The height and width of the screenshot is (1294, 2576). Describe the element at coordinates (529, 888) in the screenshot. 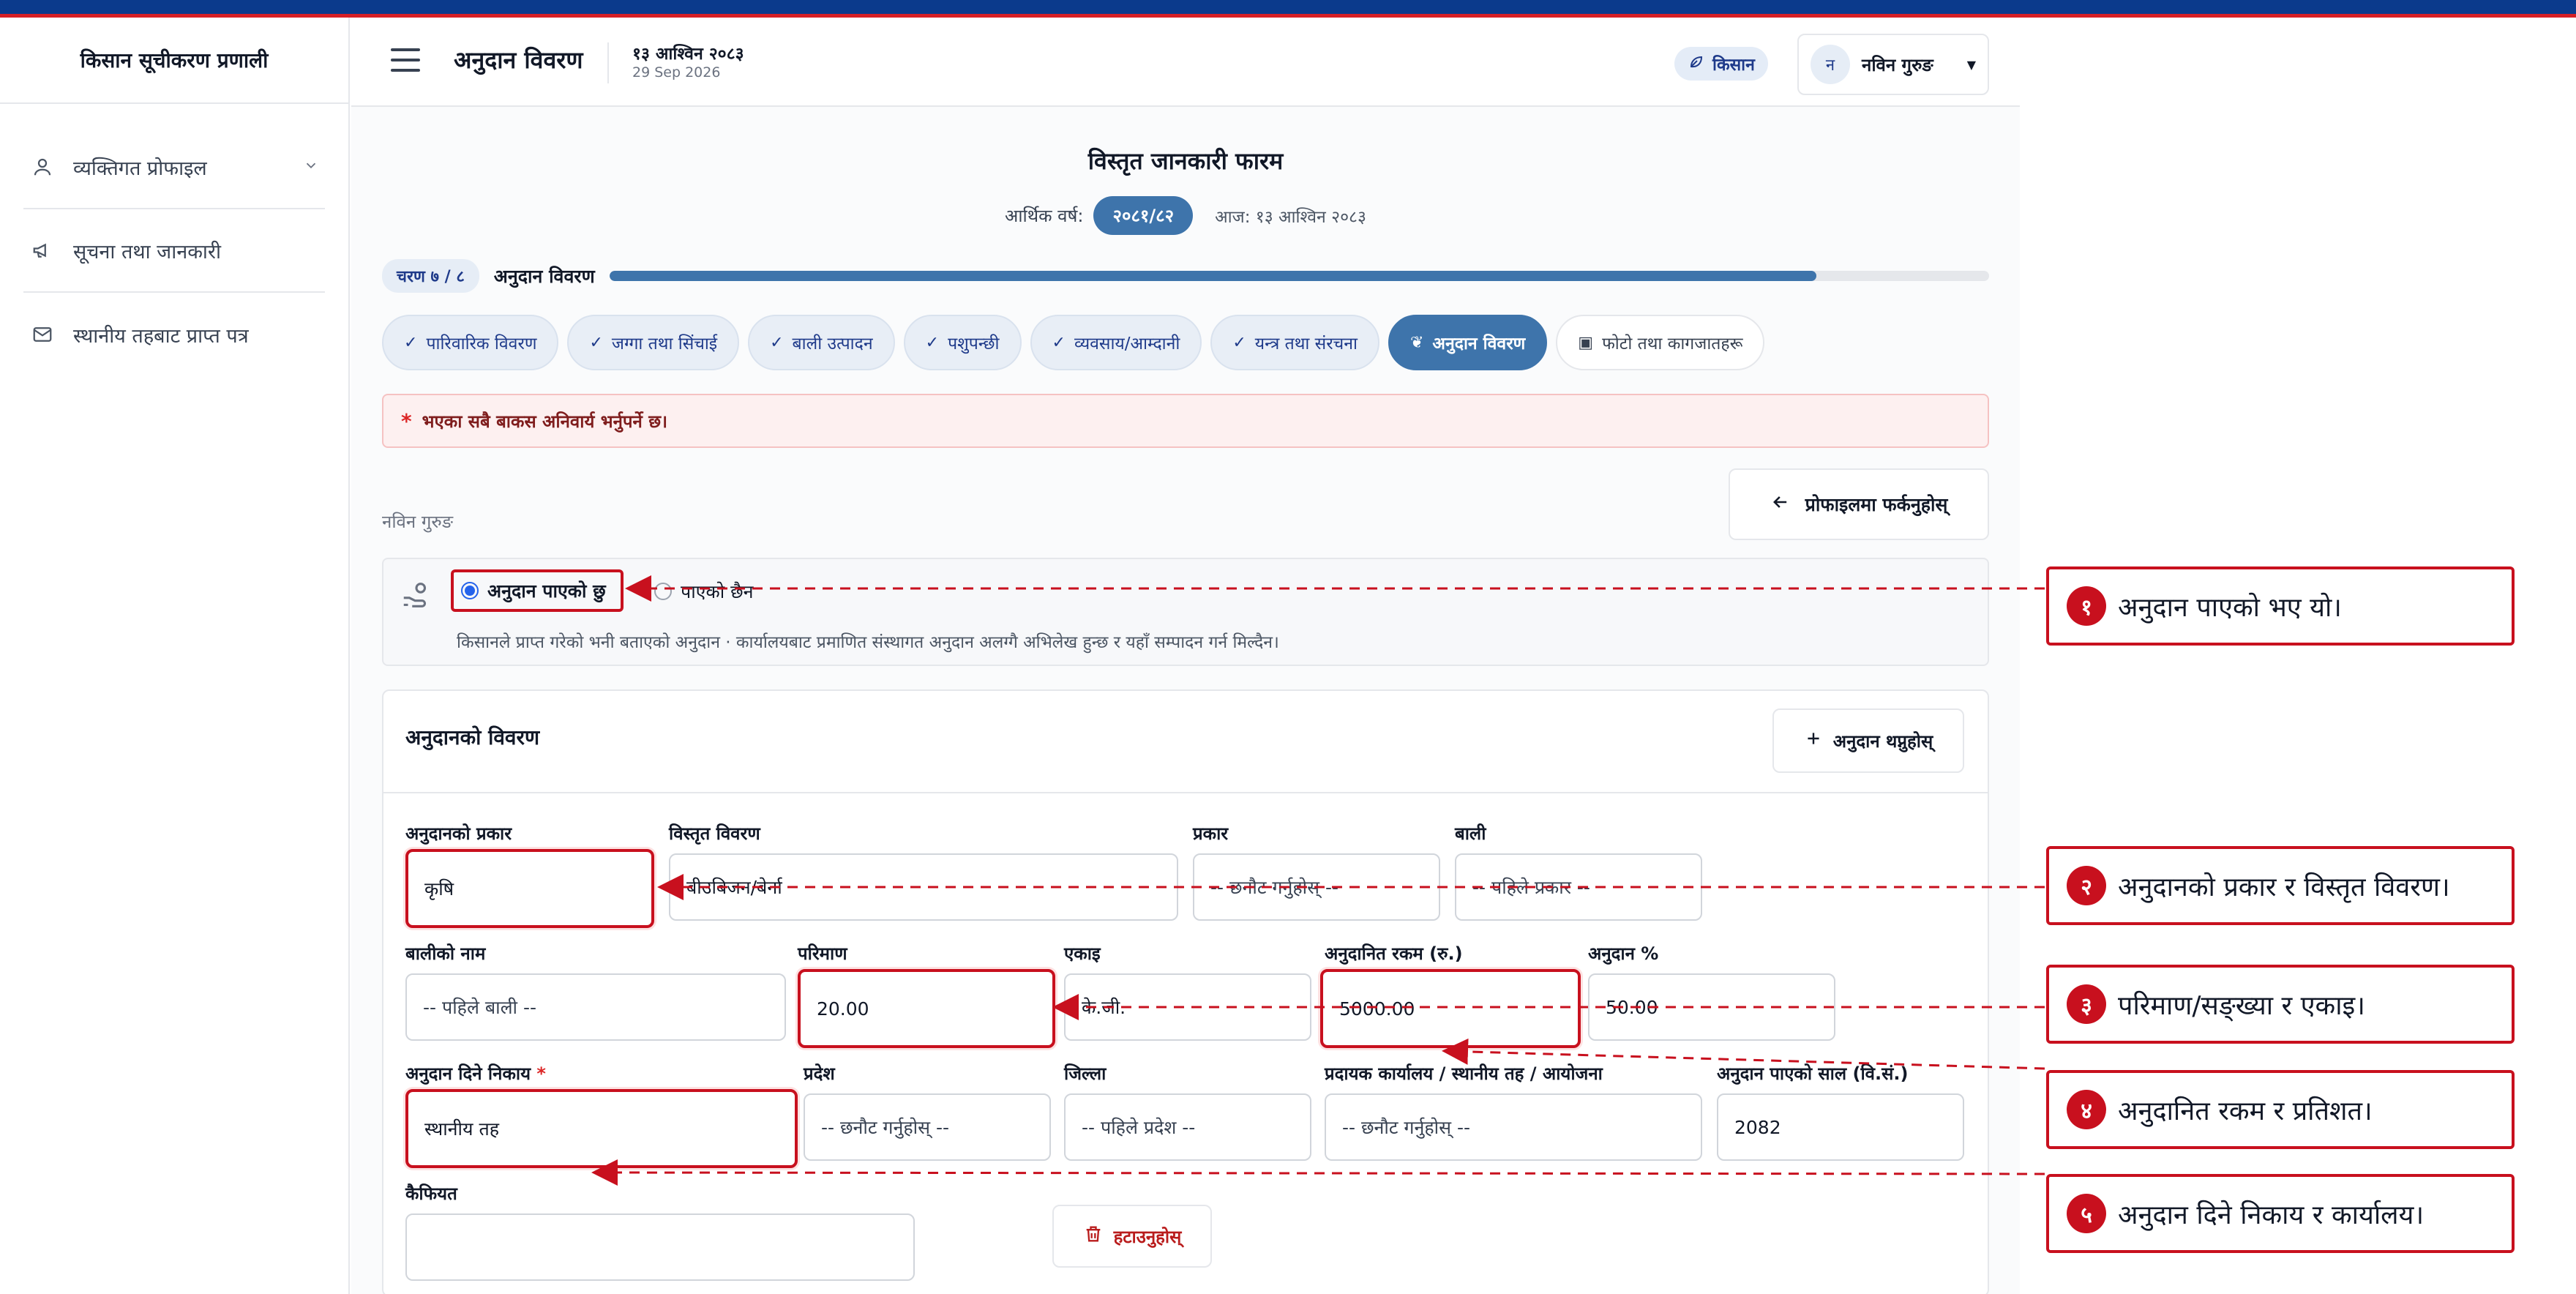

I see `grant-type-field: कृषि` at that location.